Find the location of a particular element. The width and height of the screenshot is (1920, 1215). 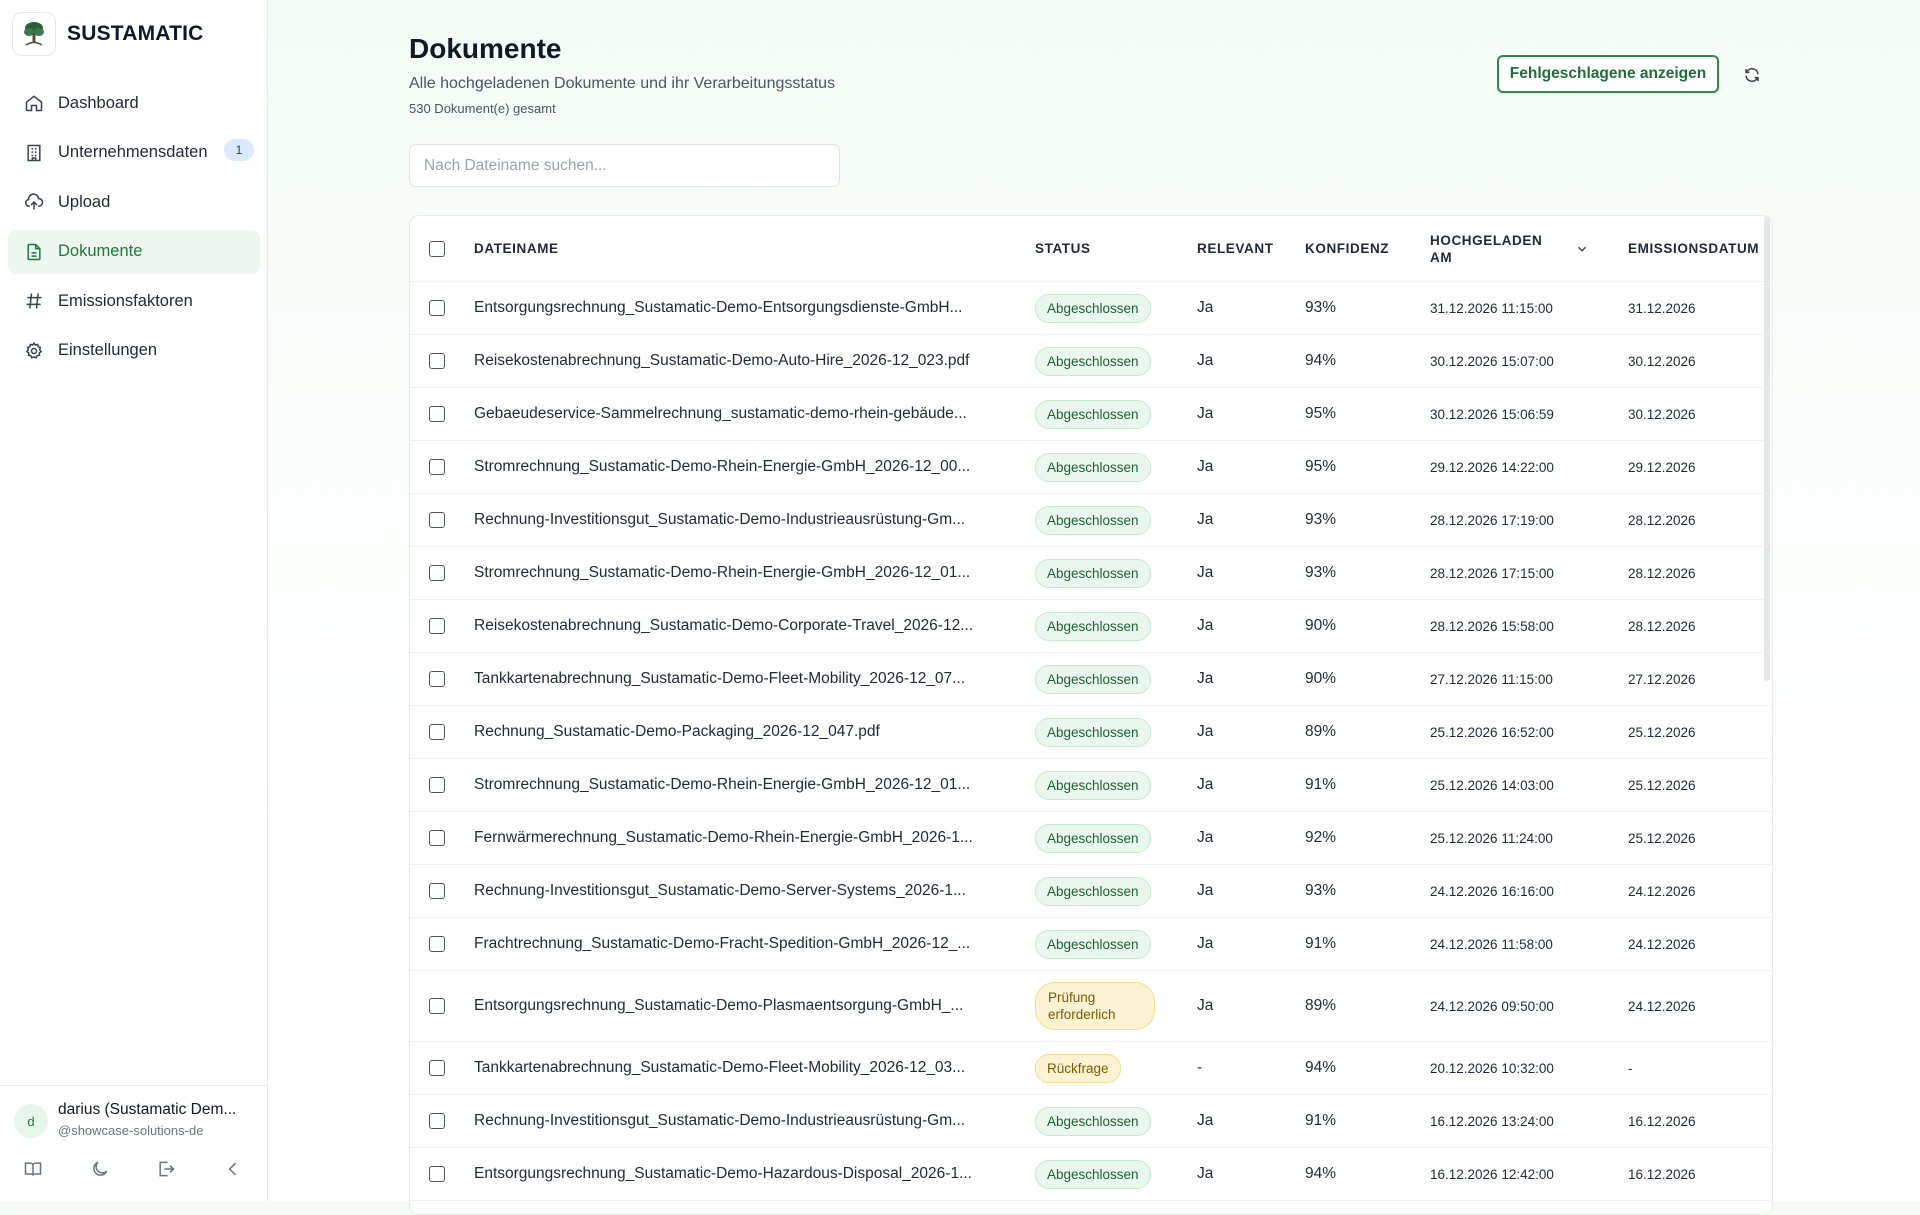

scrollbar is located at coordinates (1767, 448).